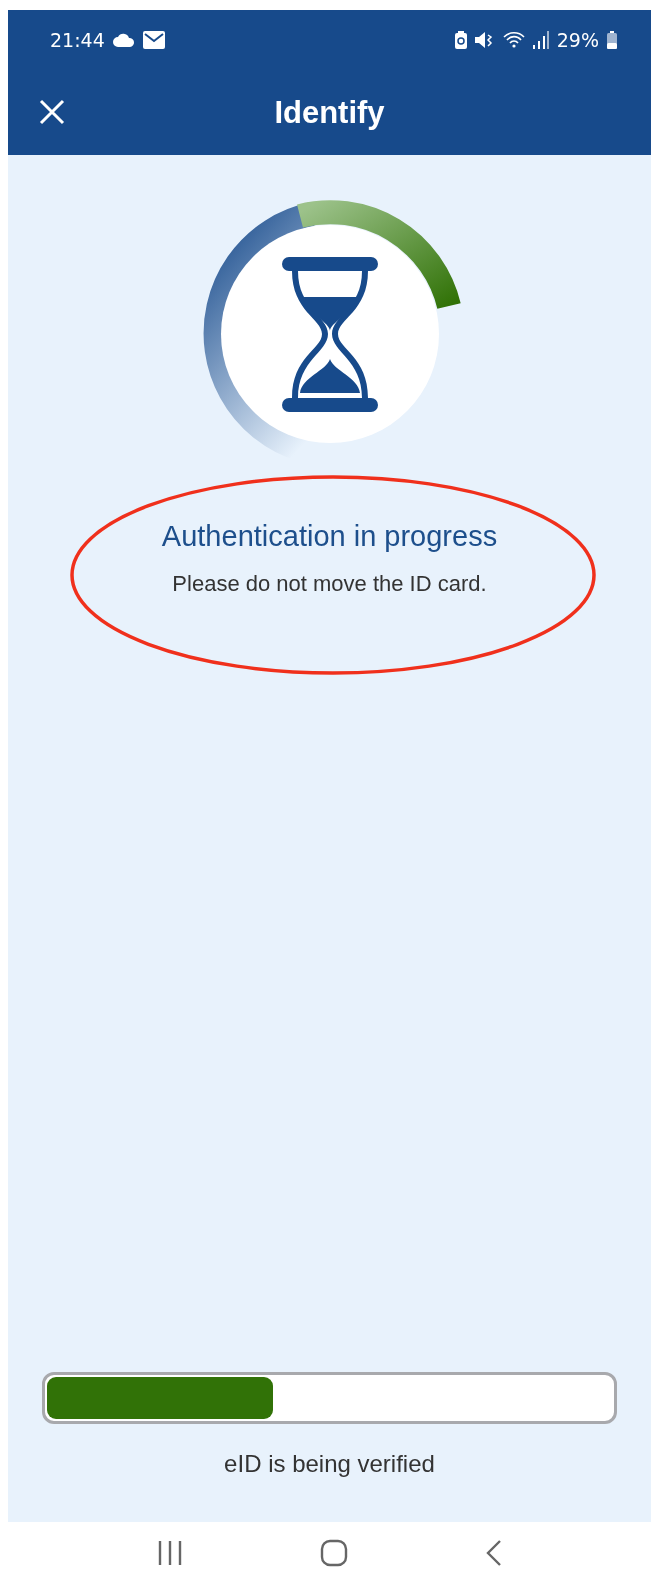 The height and width of the screenshot is (1583, 651). What do you see at coordinates (123, 40) in the screenshot?
I see `cloud-icon` at bounding box center [123, 40].